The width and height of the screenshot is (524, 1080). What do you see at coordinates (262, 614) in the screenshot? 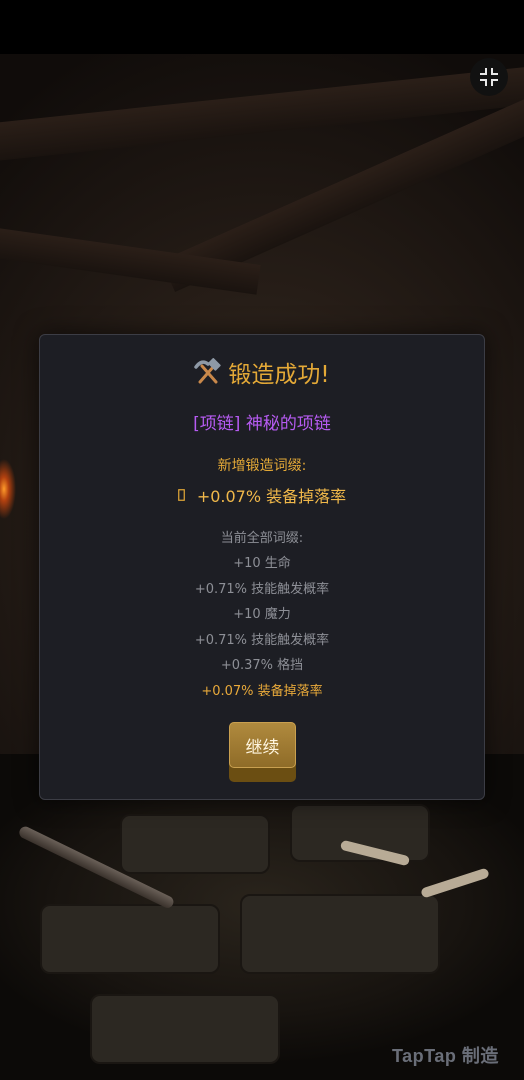
I see `affix-line: +10 魔力` at bounding box center [262, 614].